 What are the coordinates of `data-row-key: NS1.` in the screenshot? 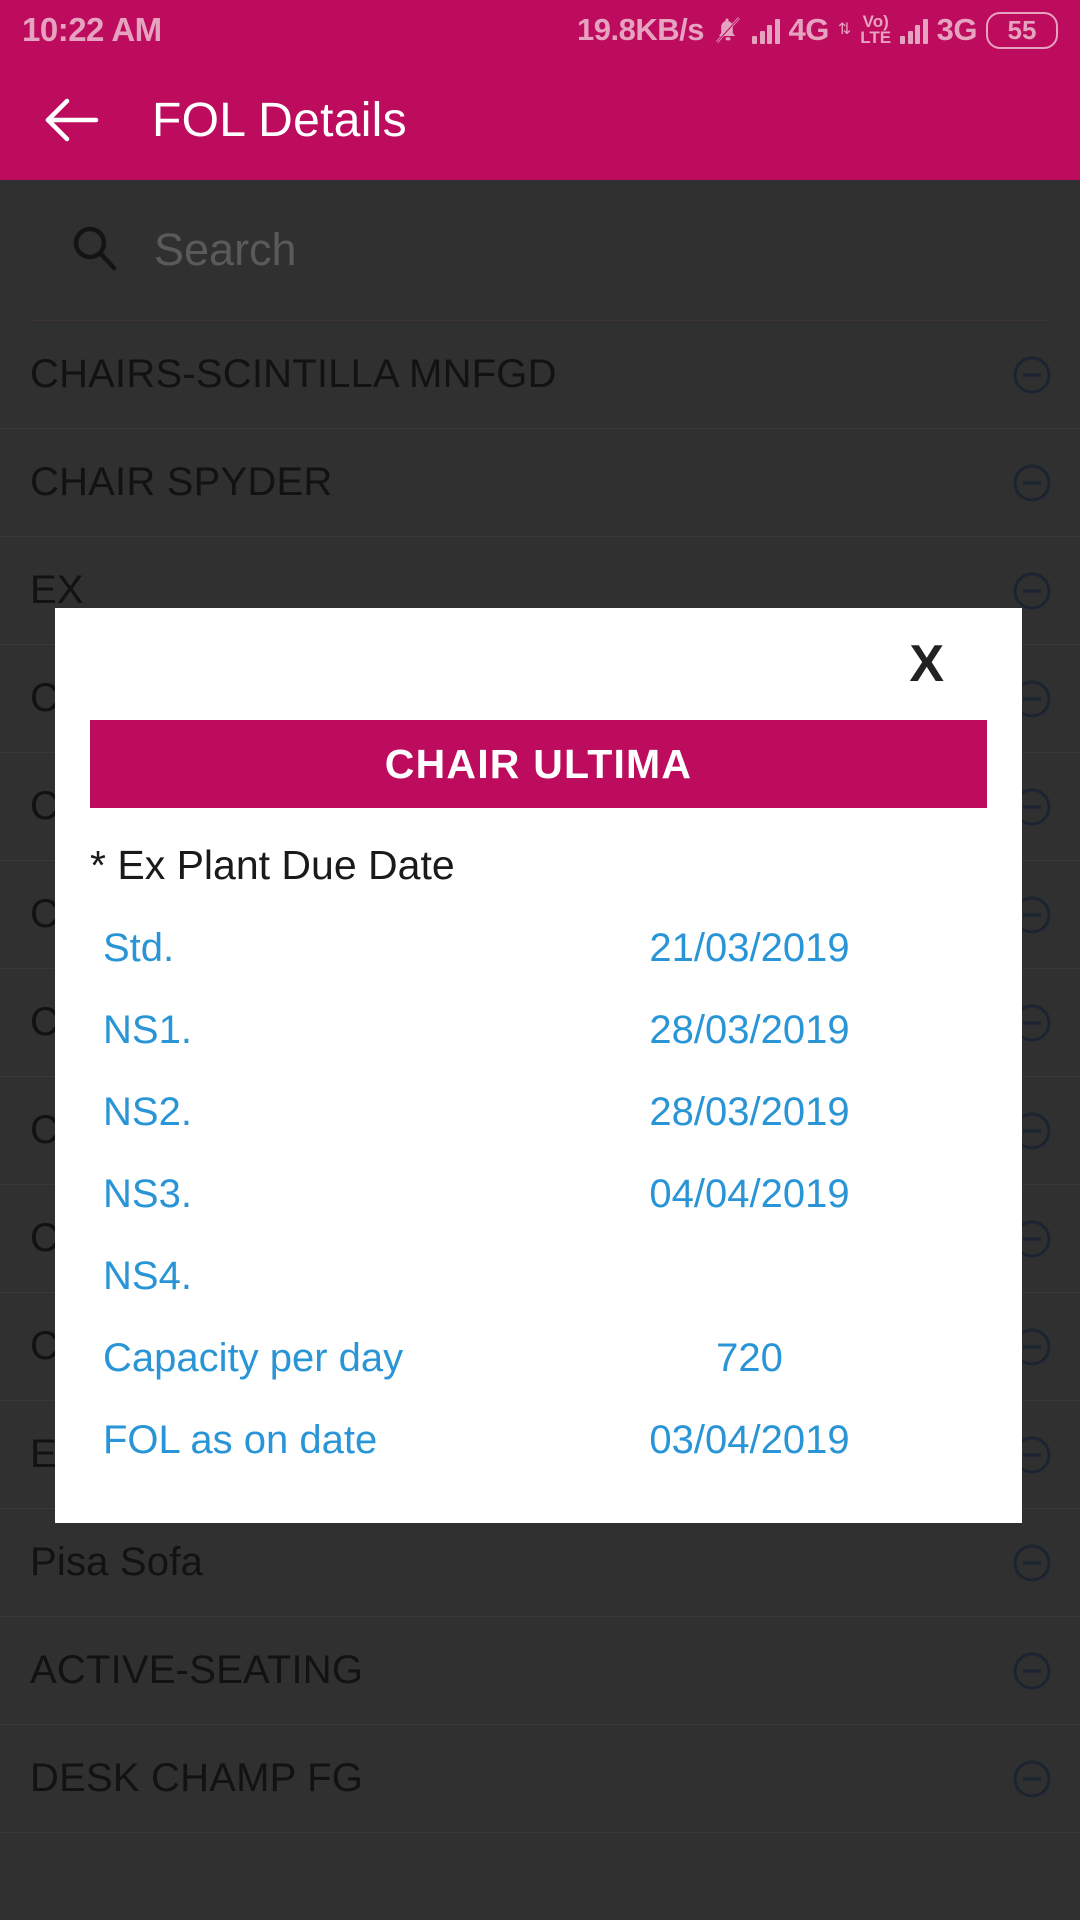 It's located at (147, 1029).